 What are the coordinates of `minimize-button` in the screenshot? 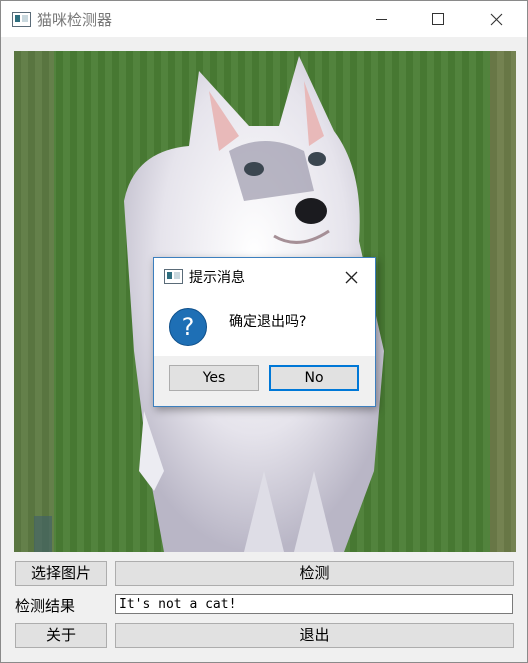 It's located at (382, 19).